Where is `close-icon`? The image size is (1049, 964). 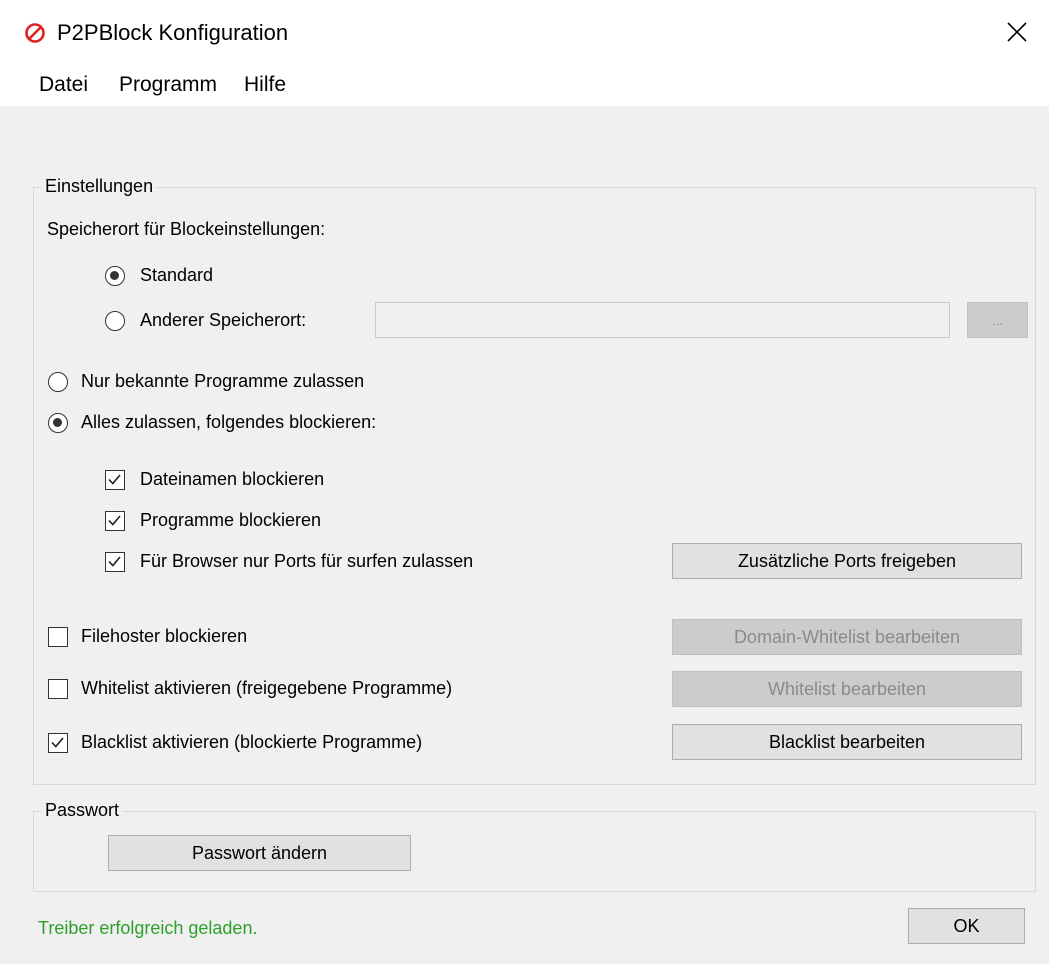
close-icon is located at coordinates (1017, 32).